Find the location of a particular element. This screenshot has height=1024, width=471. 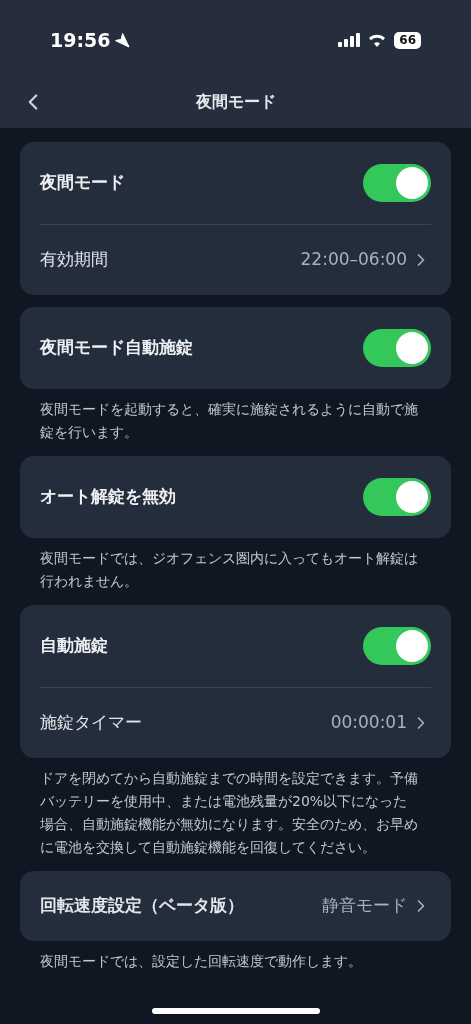

location-icon is located at coordinates (122, 40).